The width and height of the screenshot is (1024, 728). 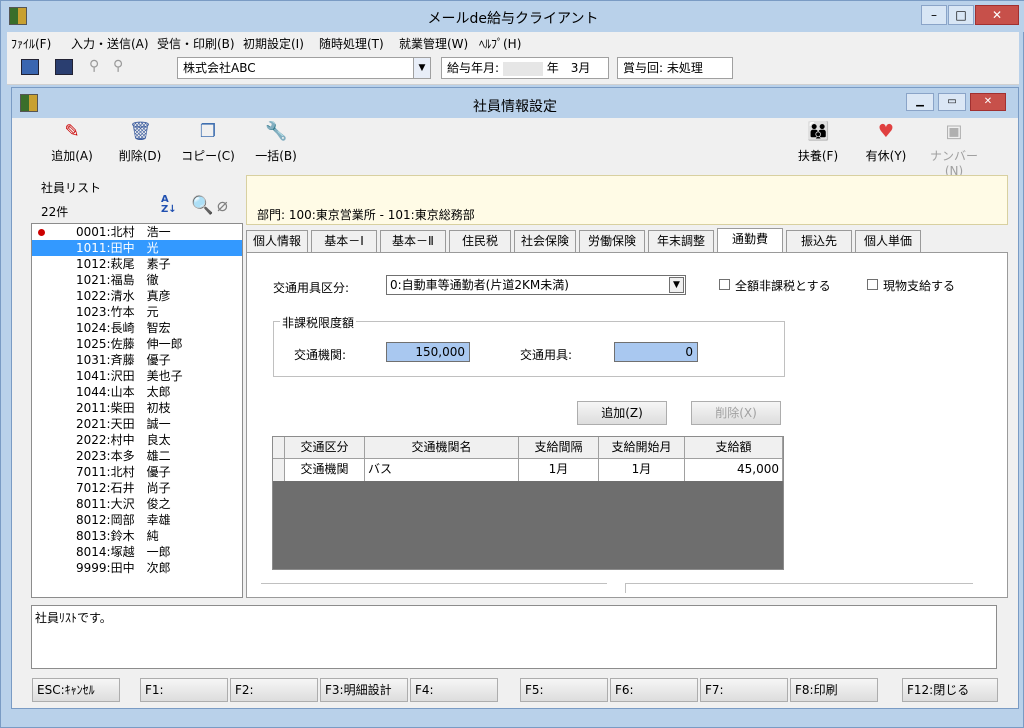 What do you see at coordinates (950, 690) in the screenshot?
I see `function-key-10: F12:閉じる` at bounding box center [950, 690].